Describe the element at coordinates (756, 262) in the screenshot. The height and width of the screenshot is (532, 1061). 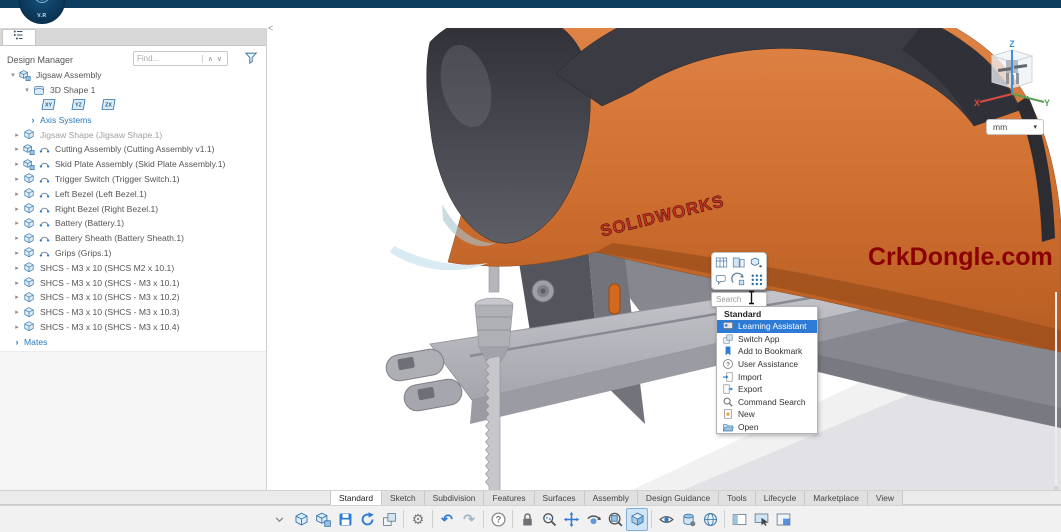
I see `insert-component-icon` at that location.